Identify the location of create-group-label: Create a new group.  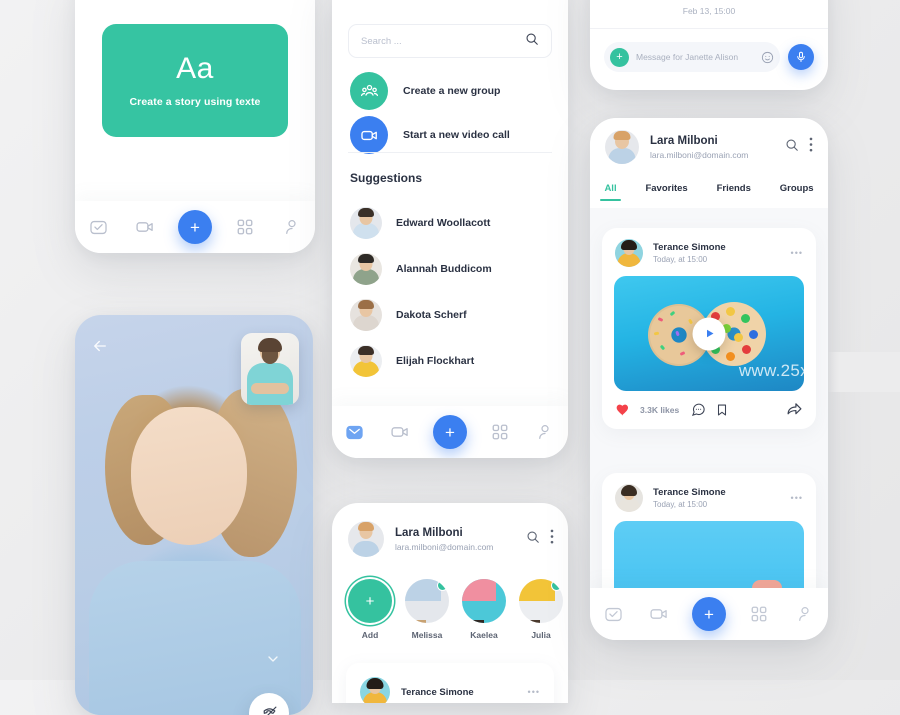
(452, 91).